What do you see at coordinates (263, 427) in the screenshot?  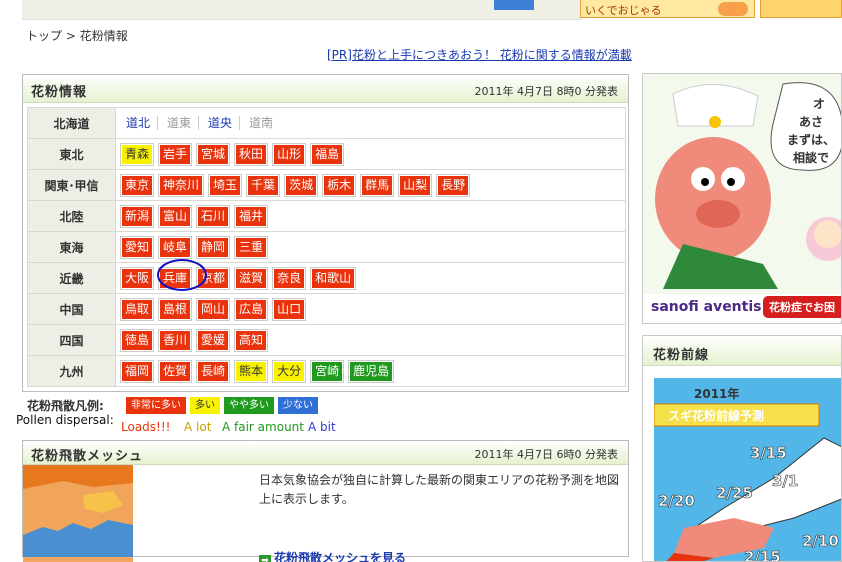 I see `legend-en-label: A fair amount` at bounding box center [263, 427].